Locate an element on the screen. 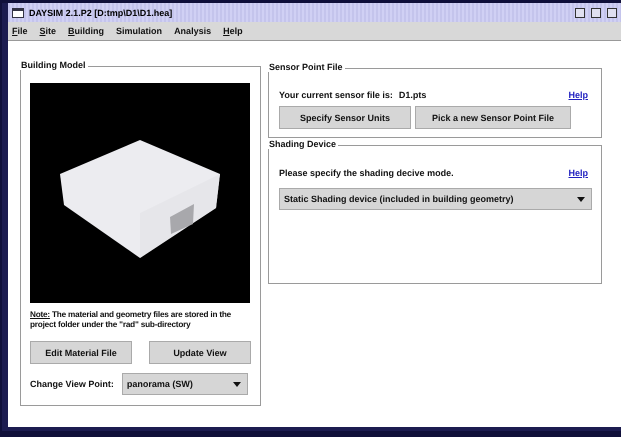 The width and height of the screenshot is (621, 437). menu-item: Simulation is located at coordinates (139, 31).